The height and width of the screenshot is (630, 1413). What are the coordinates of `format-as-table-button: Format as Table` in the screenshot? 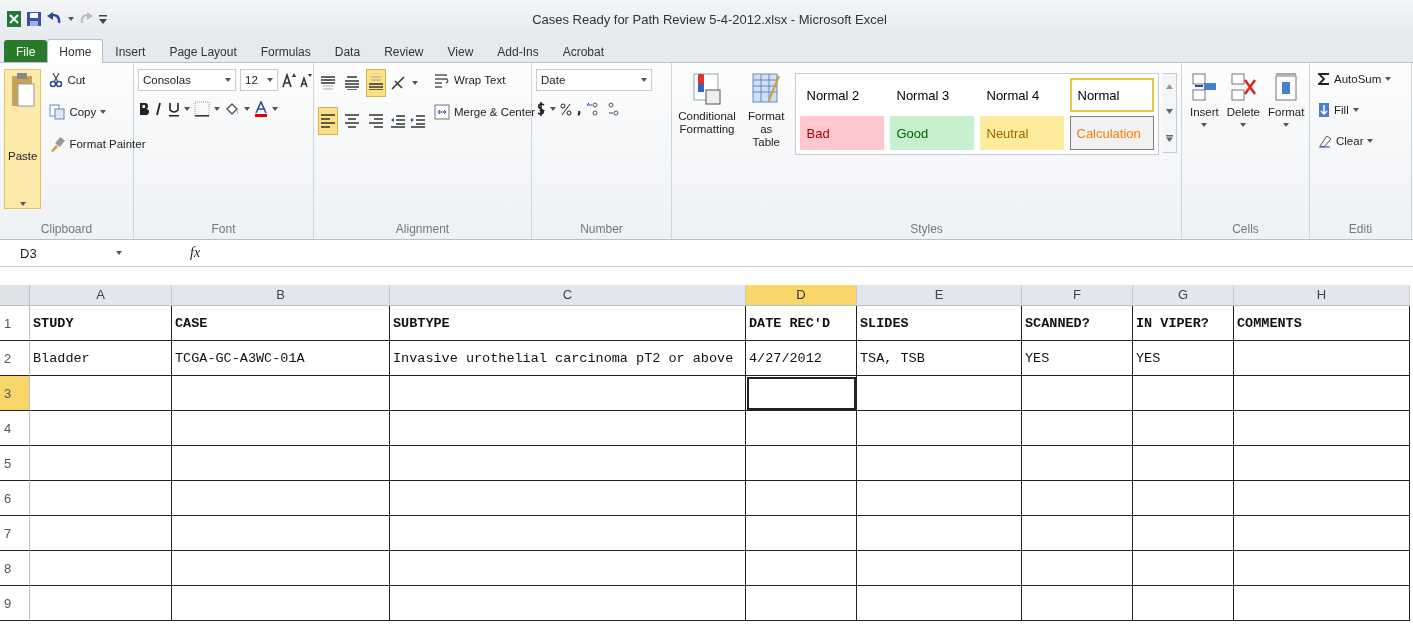 It's located at (766, 144).